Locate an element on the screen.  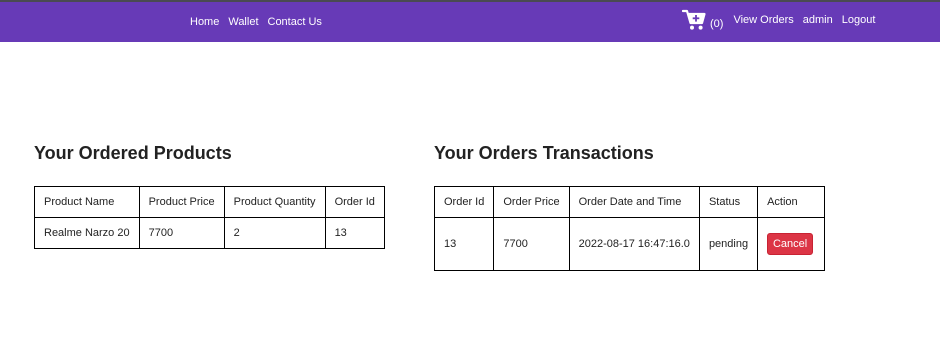
column-header: Product Price is located at coordinates (181, 202).